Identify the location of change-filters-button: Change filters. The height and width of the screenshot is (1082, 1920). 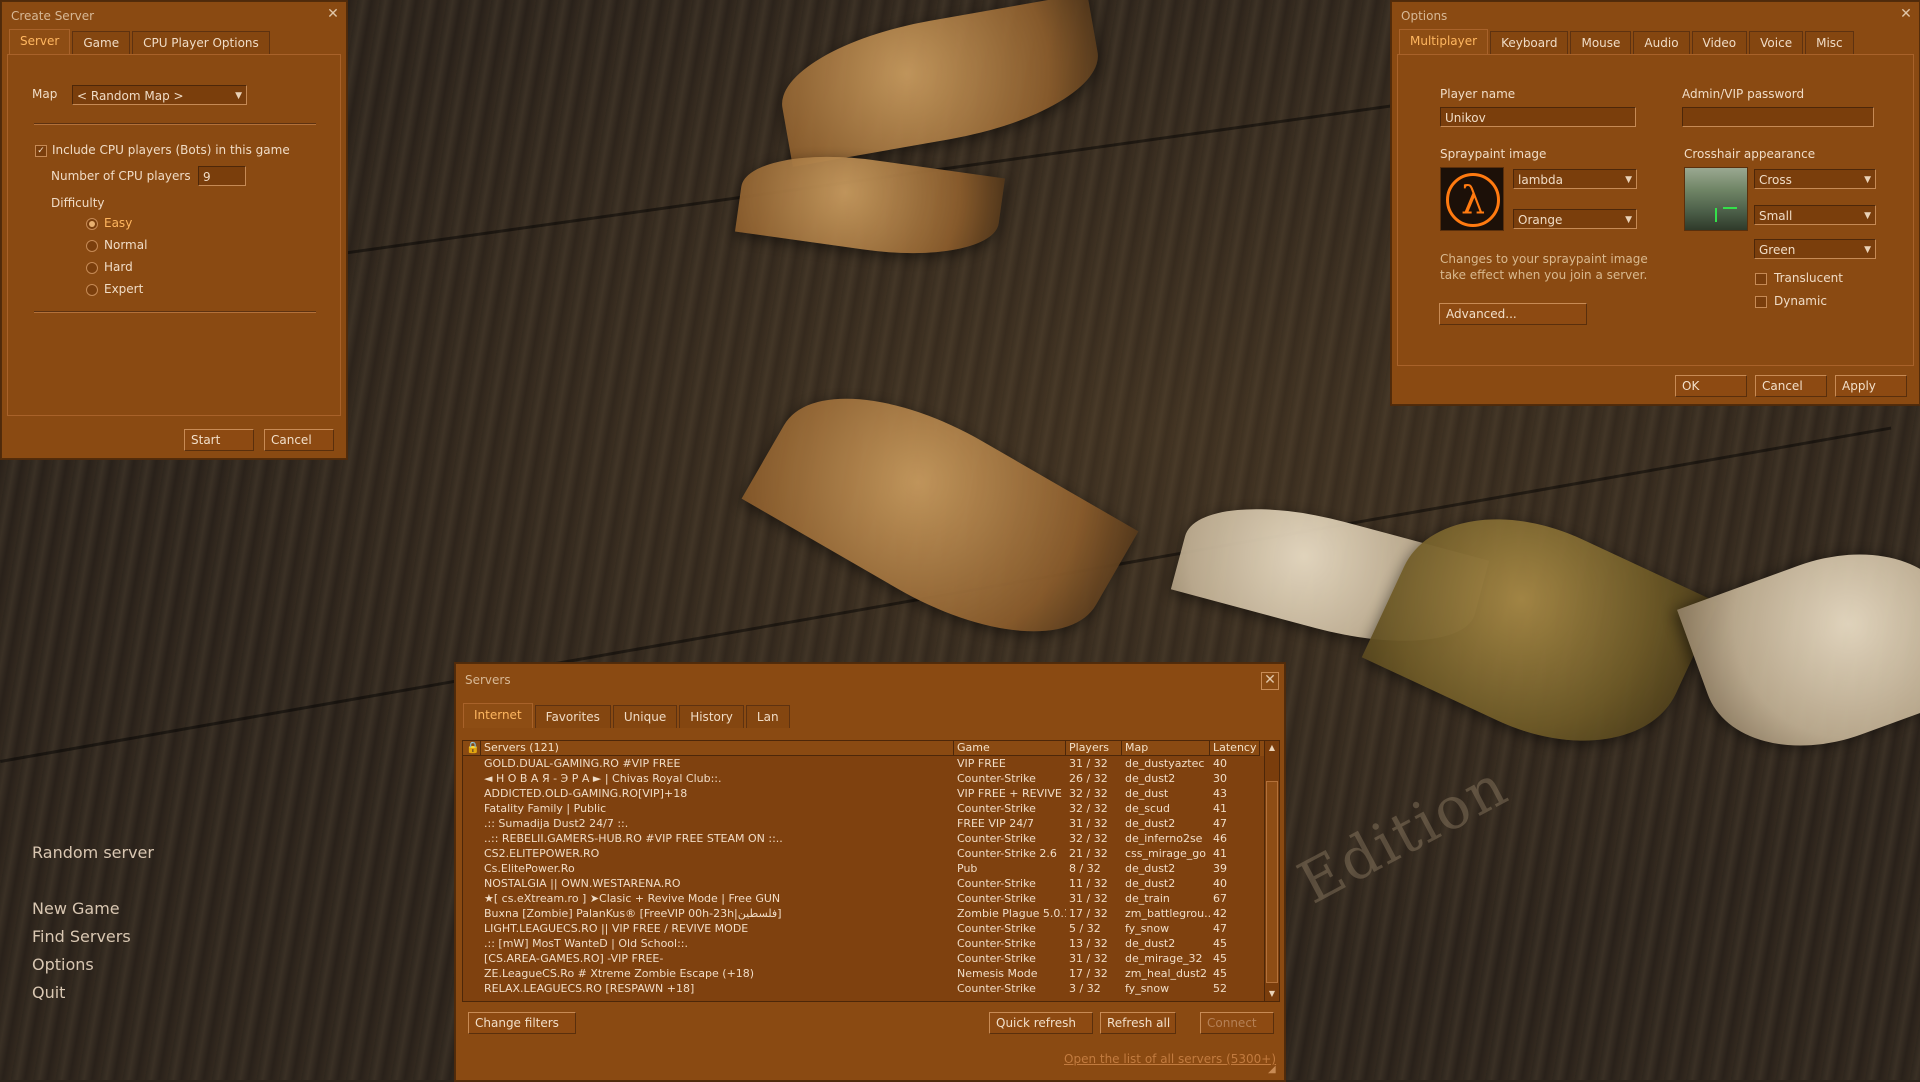
(522, 1023).